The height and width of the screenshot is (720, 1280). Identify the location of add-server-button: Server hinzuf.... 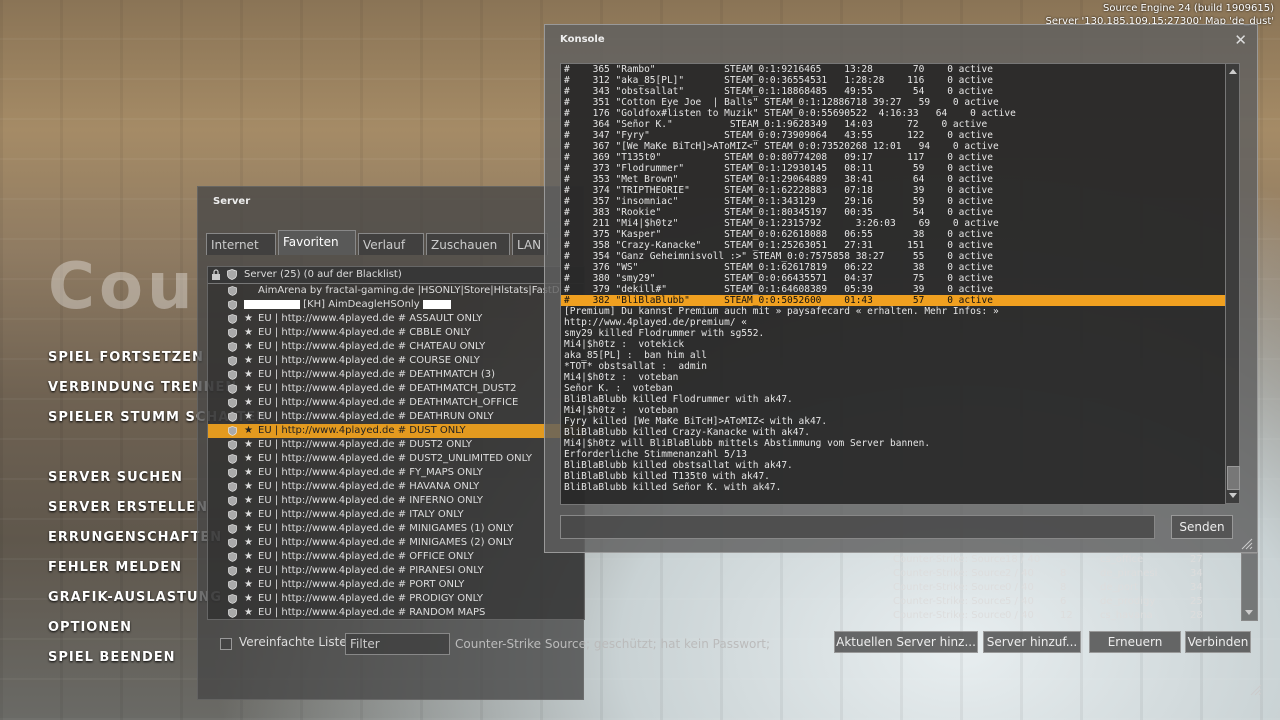
(1032, 642).